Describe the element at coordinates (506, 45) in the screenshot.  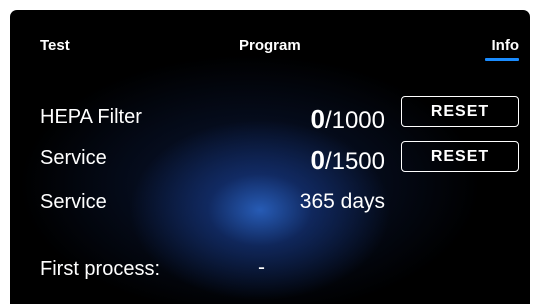
I see `tab-info: Info` at that location.